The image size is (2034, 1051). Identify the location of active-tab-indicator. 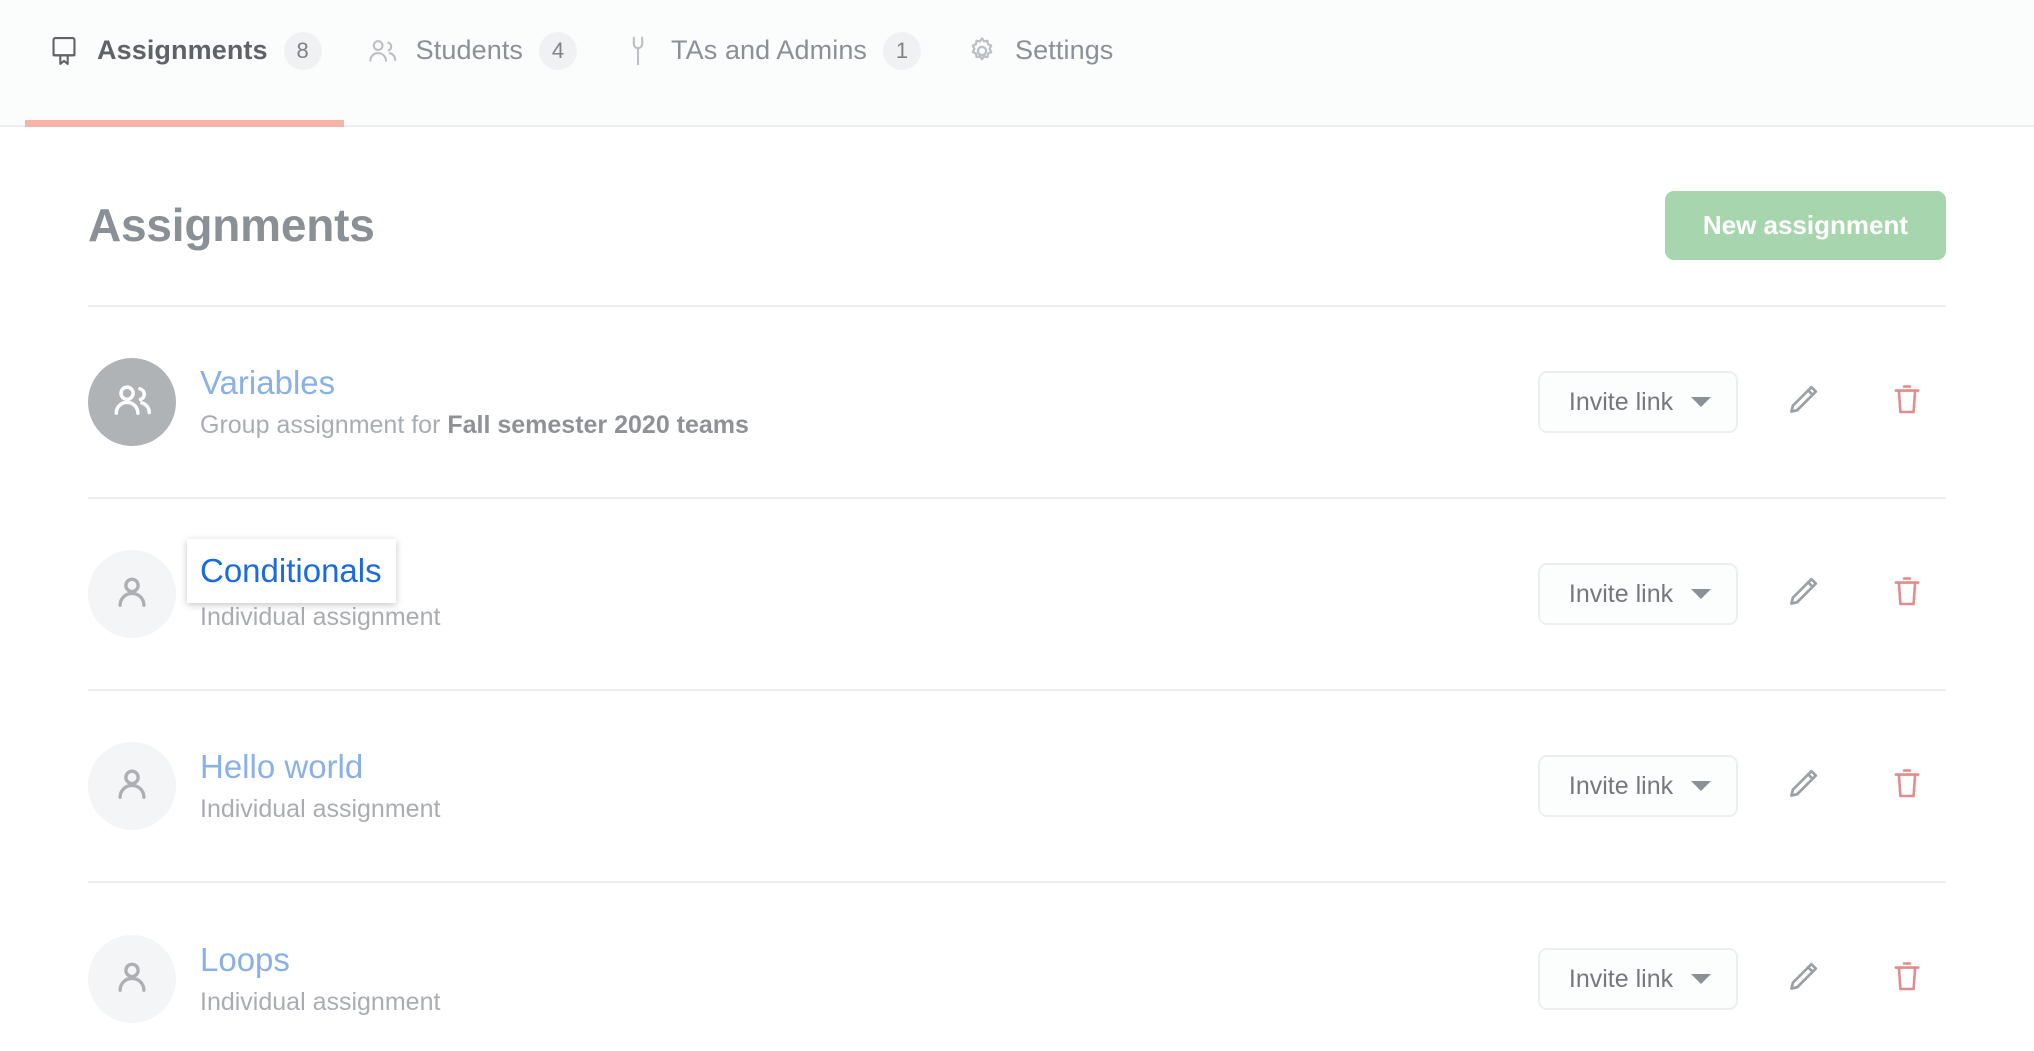
(184, 123).